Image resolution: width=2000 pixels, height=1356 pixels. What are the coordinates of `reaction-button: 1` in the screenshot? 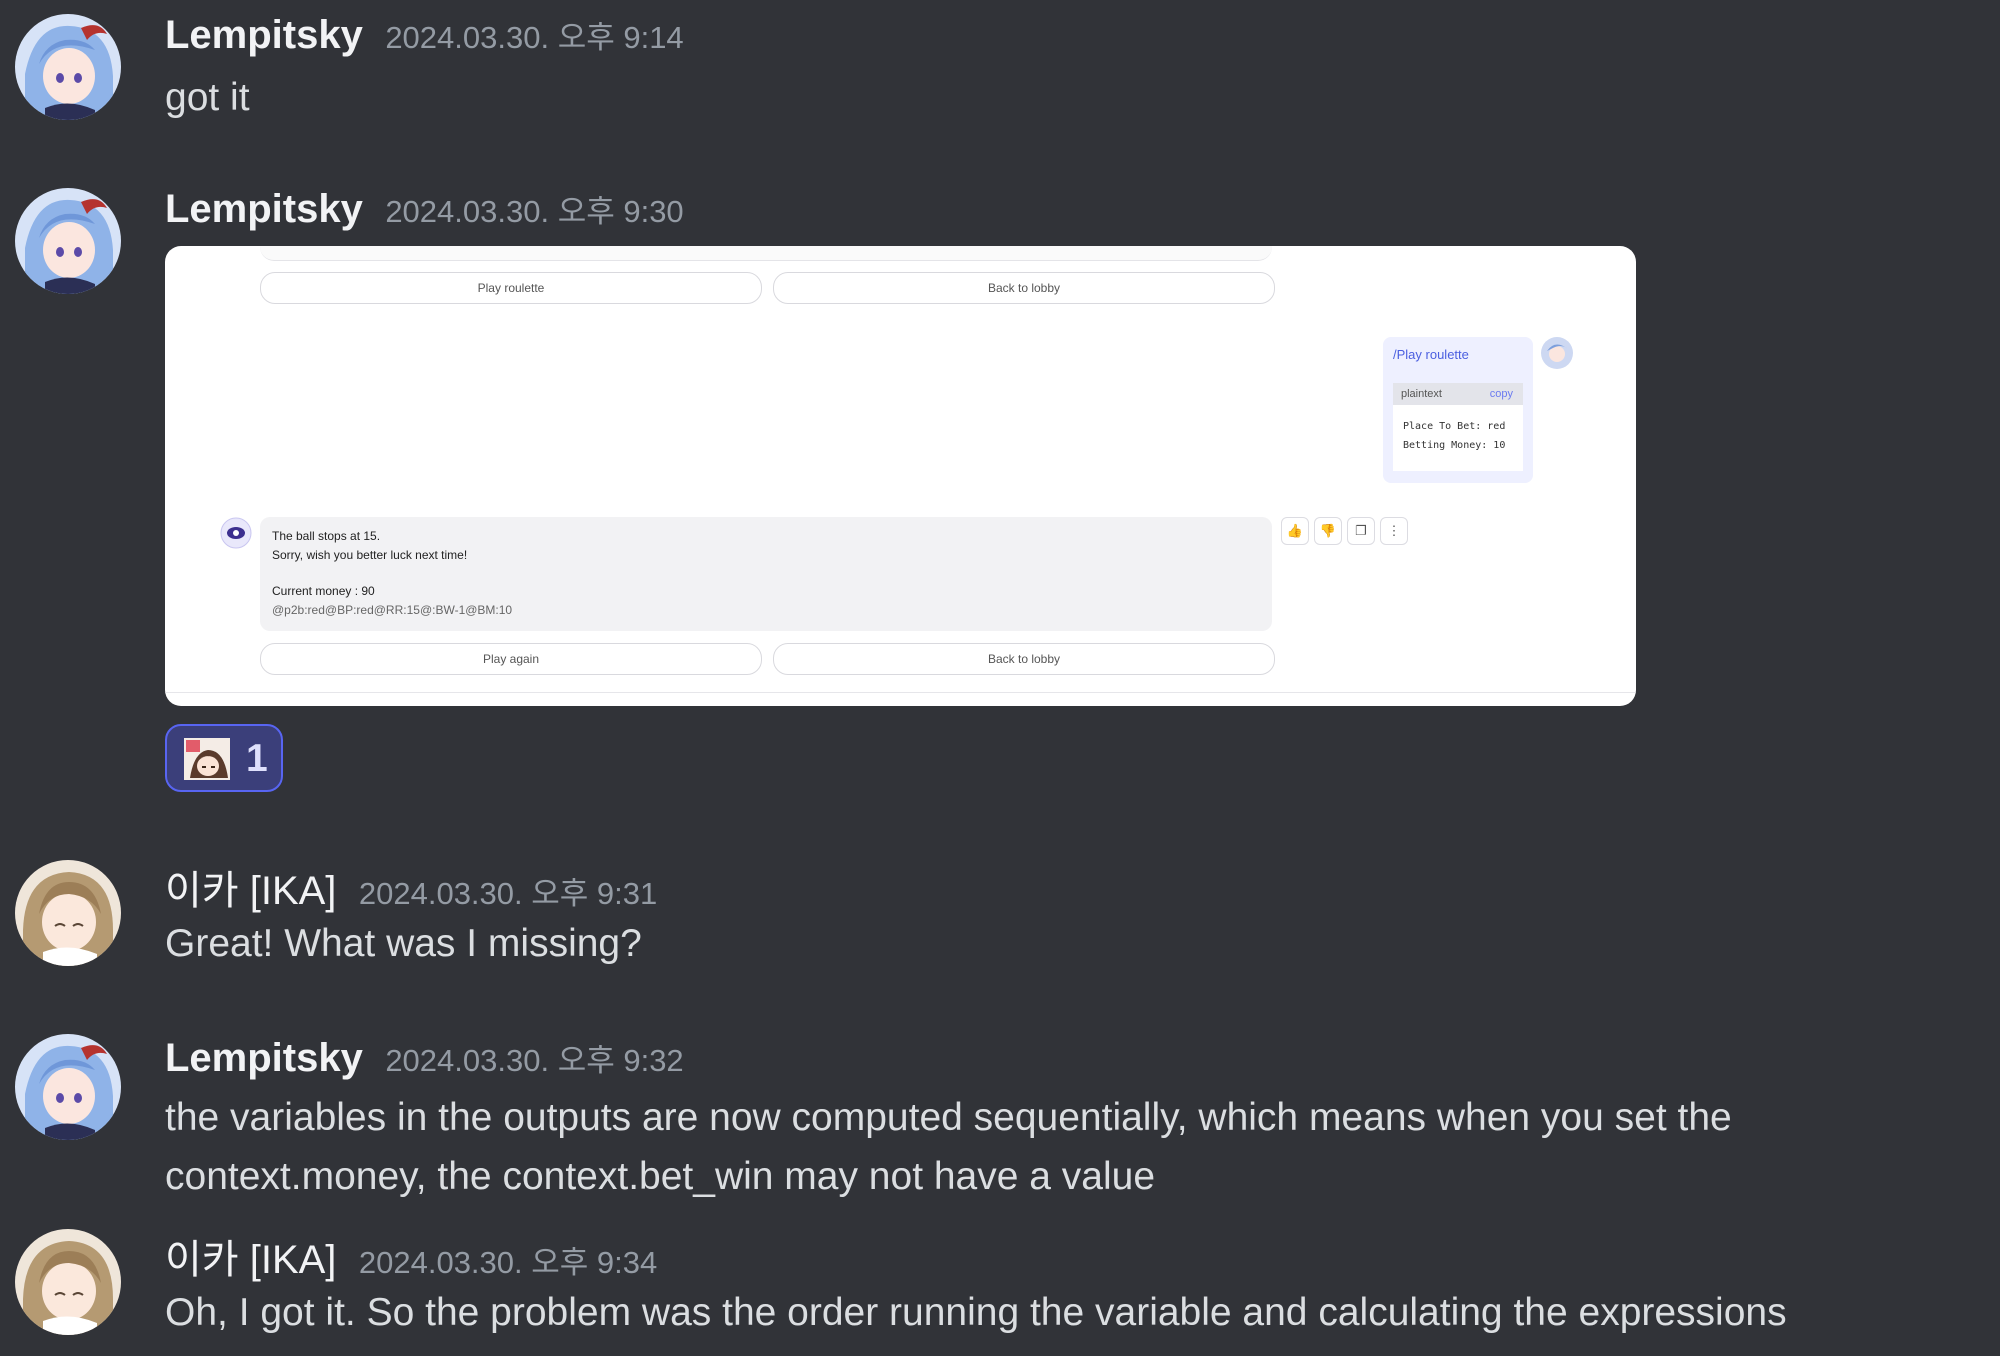 It's located at (224, 758).